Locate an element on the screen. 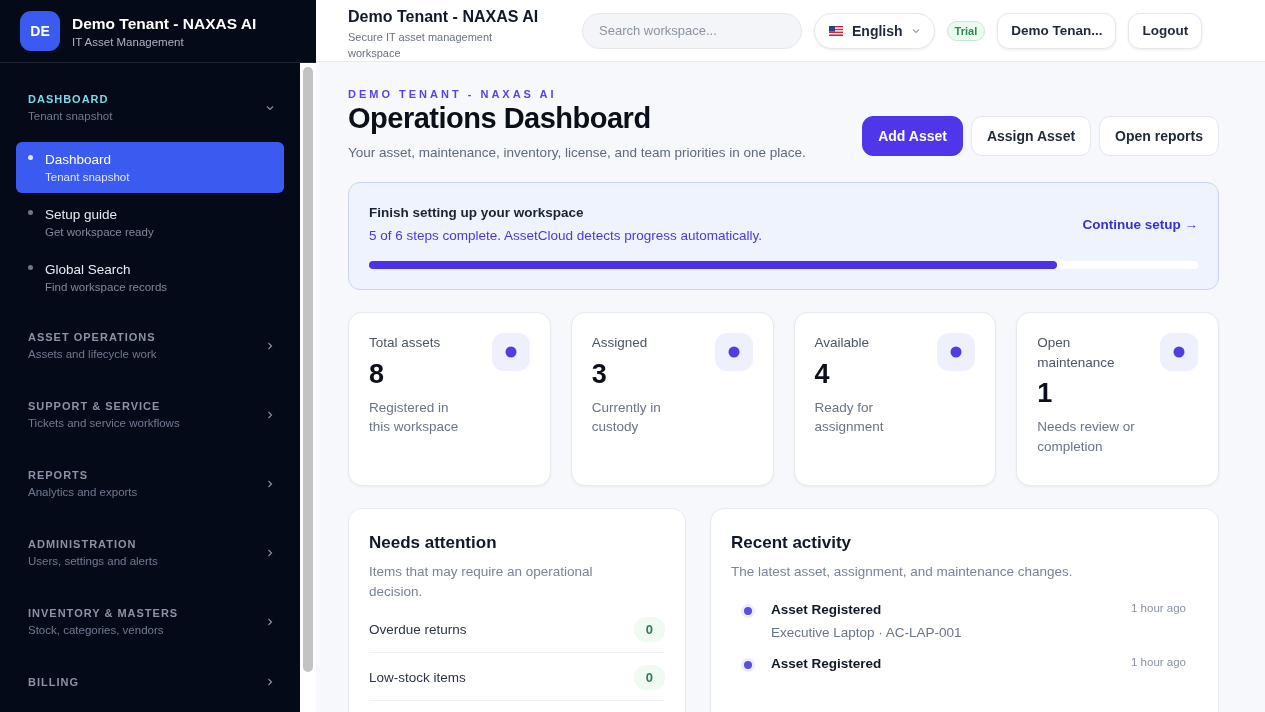 The width and height of the screenshot is (1265, 712). workspace-subtitle: Secure IT asset management workspace is located at coordinates (421, 45).